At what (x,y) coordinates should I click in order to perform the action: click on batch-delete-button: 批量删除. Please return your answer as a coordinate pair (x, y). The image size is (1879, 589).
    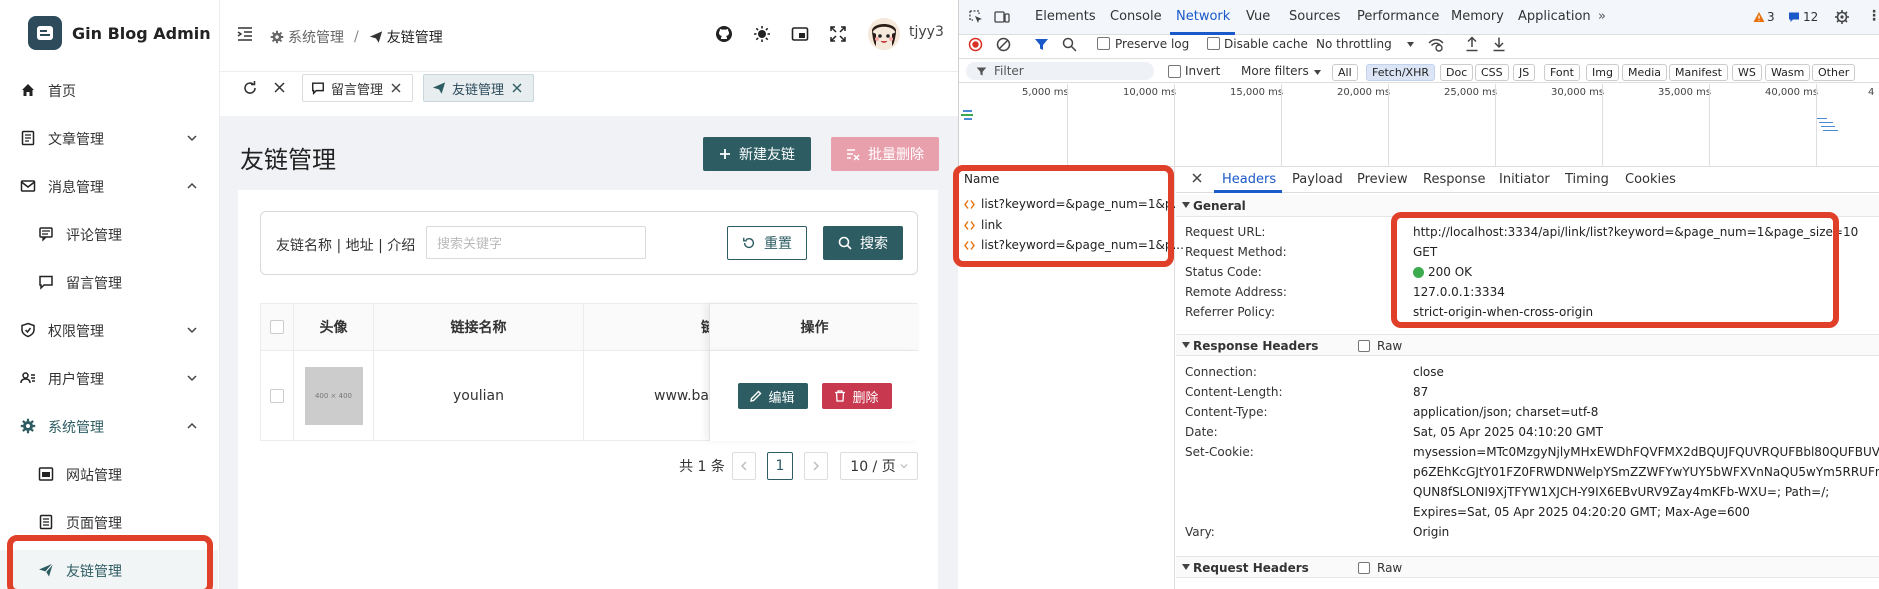
    Looking at the image, I should click on (885, 154).